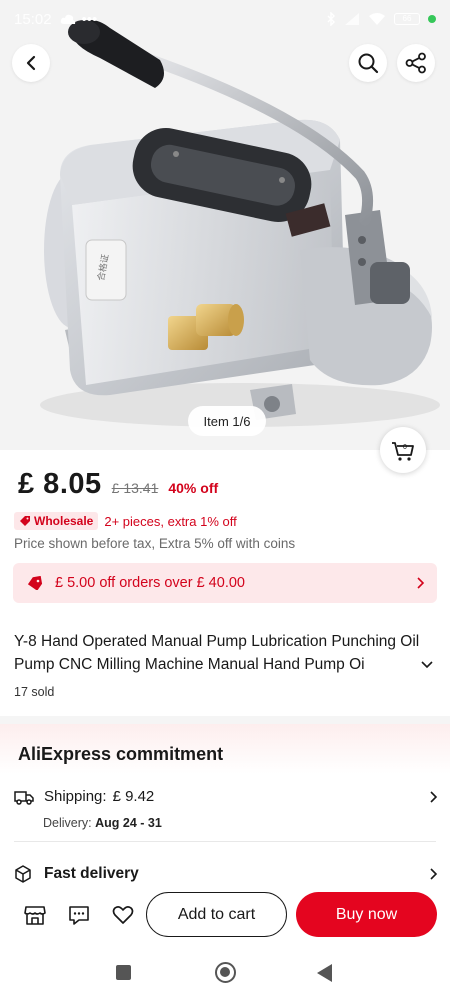 This screenshot has width=450, height=1000. Describe the element at coordinates (128, 823) in the screenshot. I see `delivery-date: Aug 24 - 31` at that location.